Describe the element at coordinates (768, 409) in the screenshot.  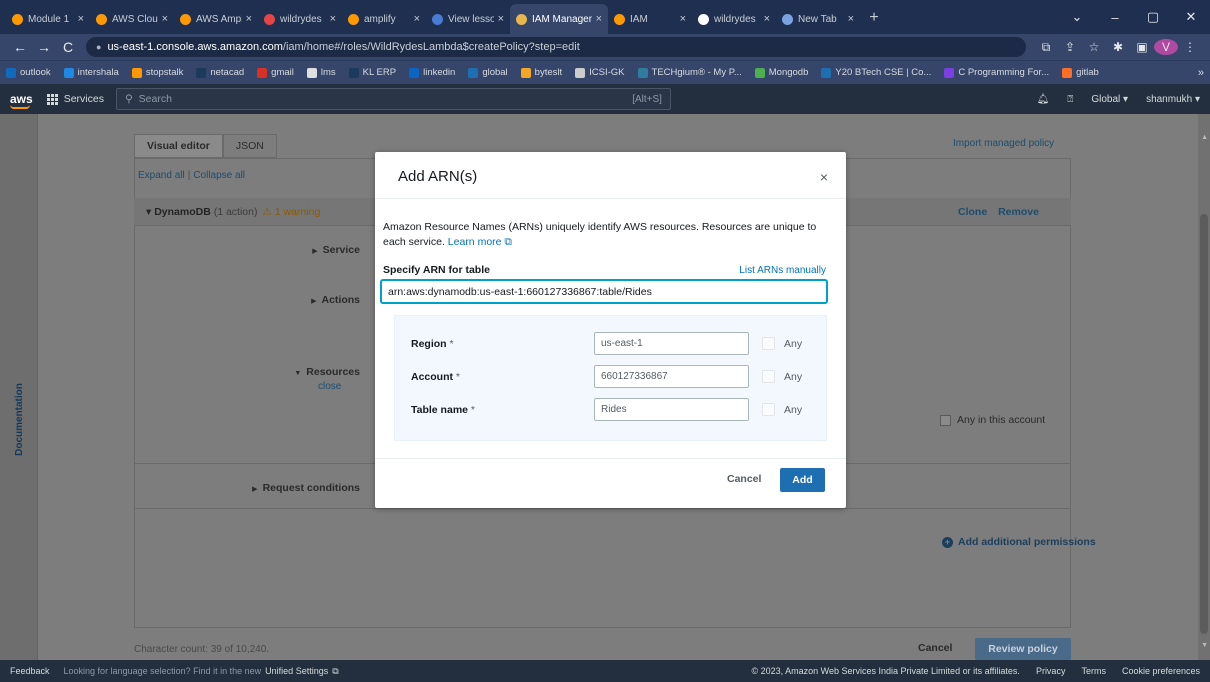
I see `table-name-any-checkbox` at that location.